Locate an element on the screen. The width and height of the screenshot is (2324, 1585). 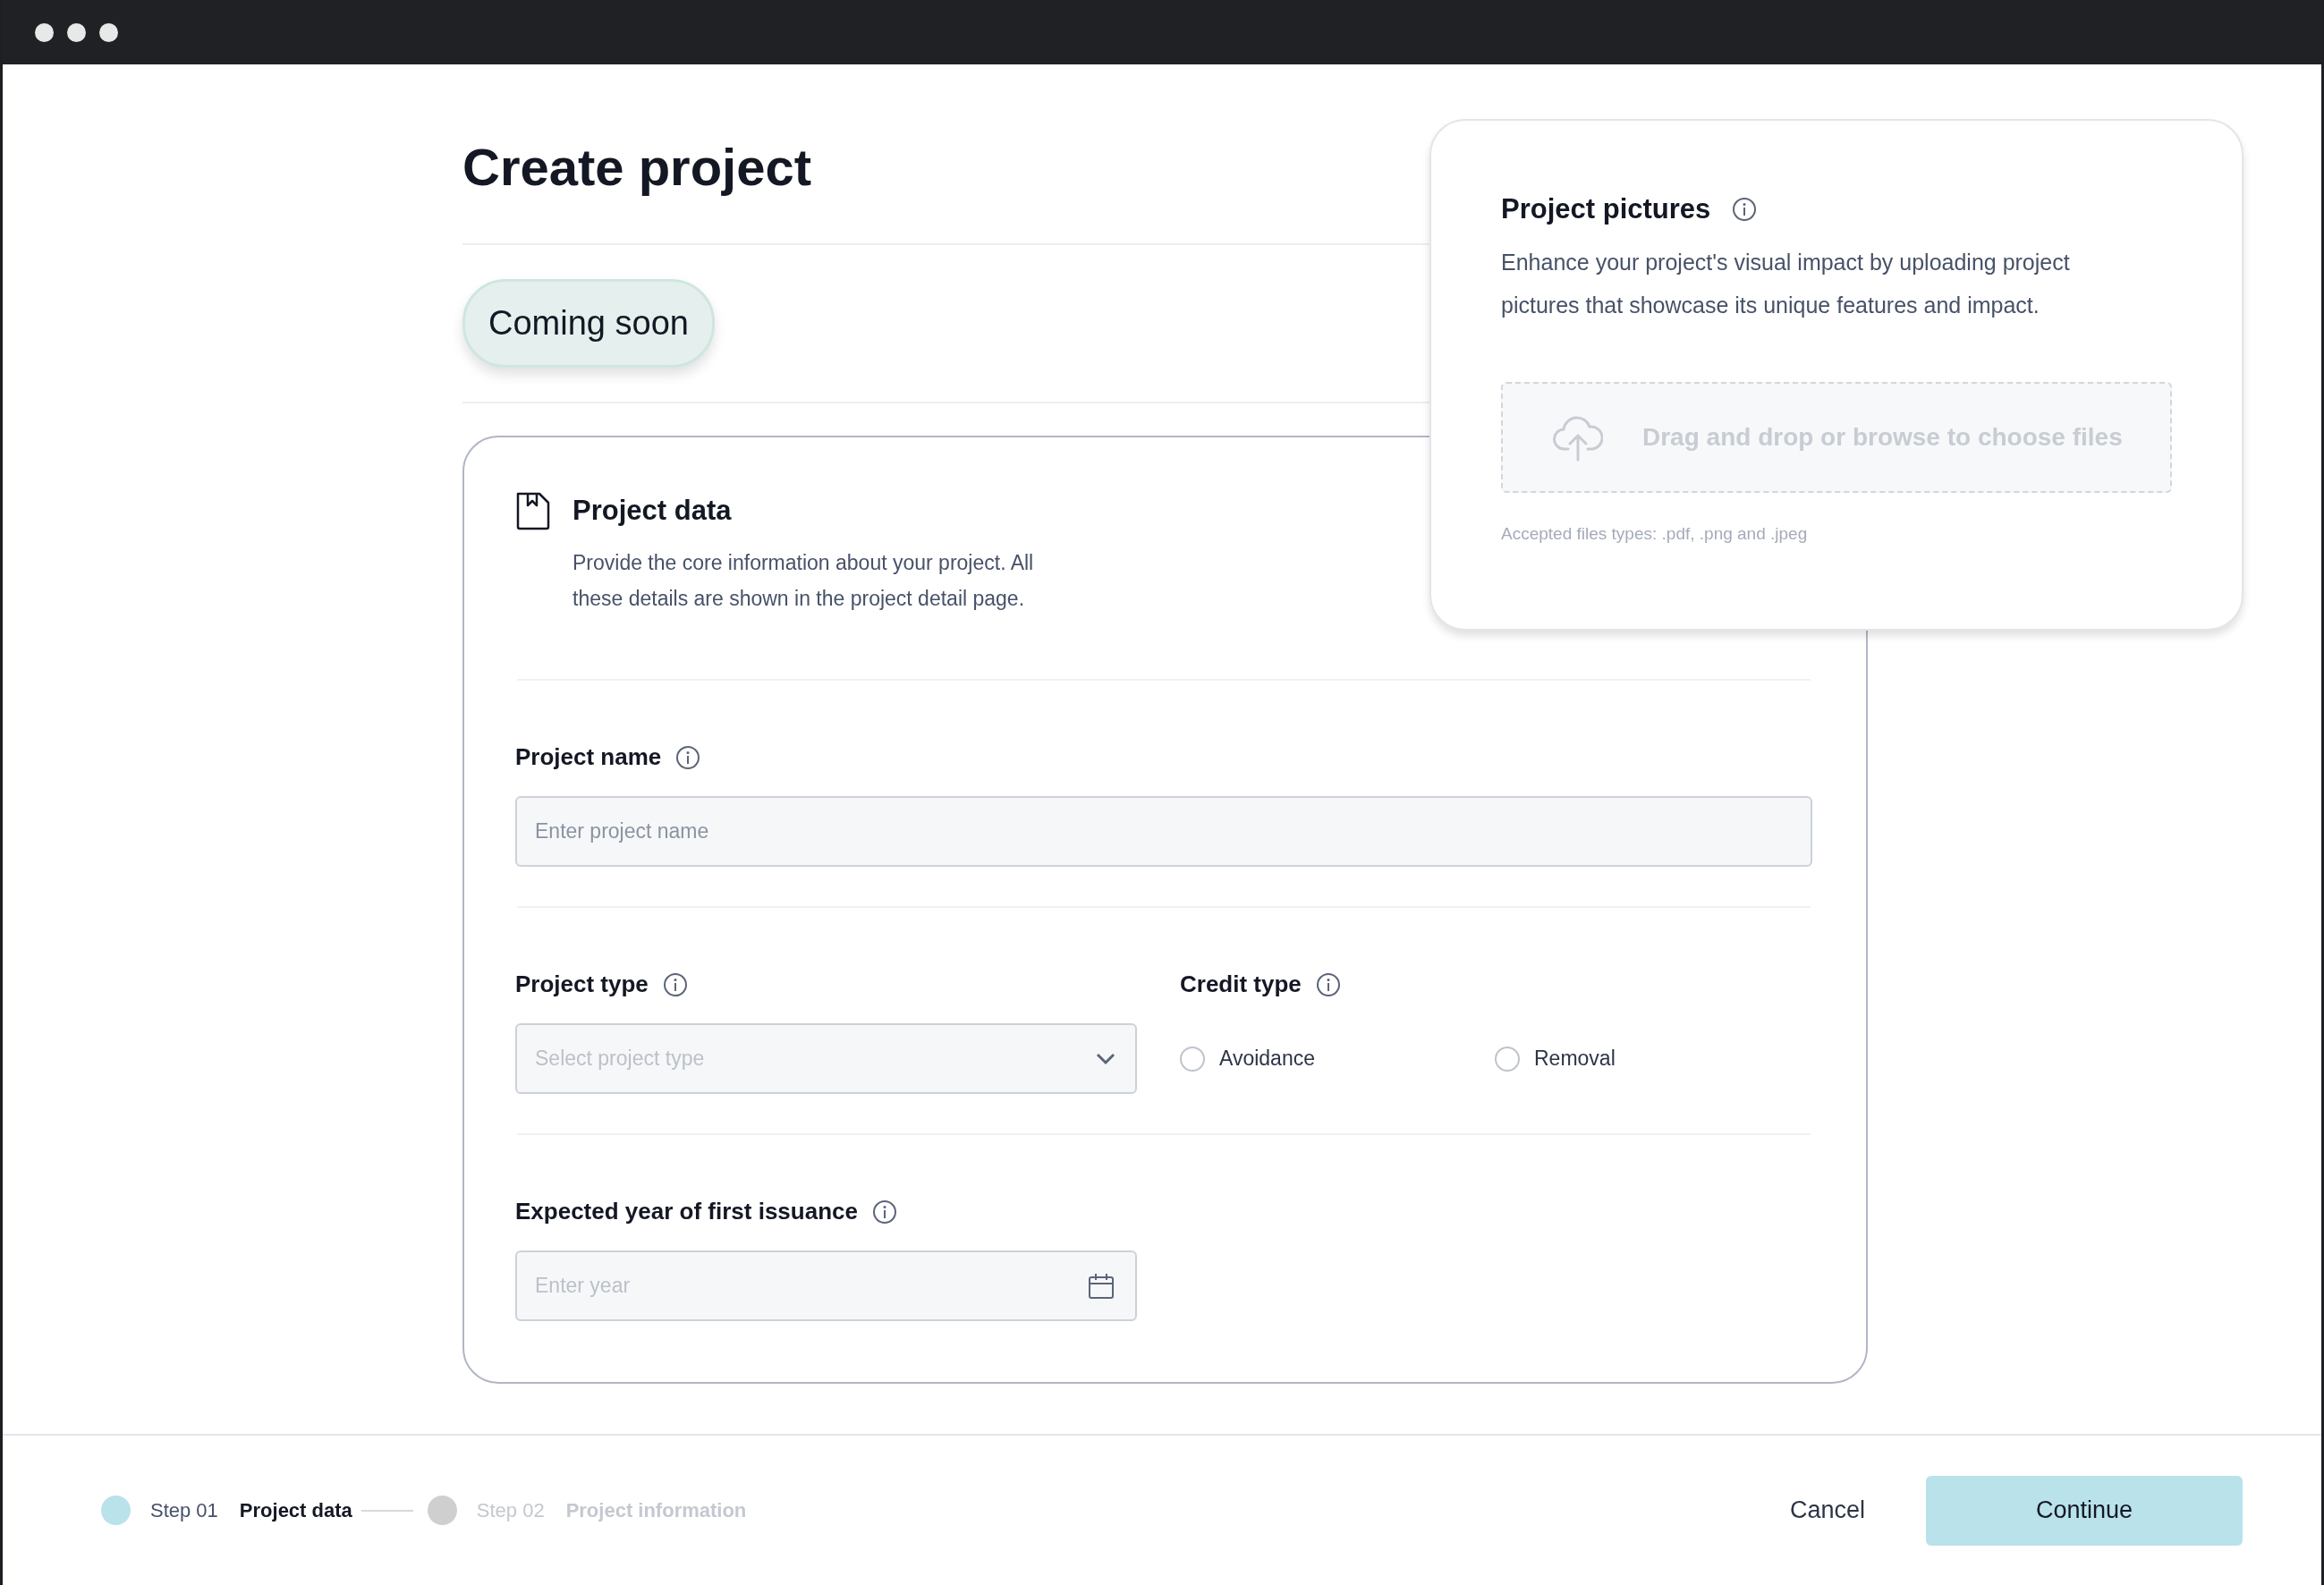
calendar-icon is located at coordinates (1101, 1286).